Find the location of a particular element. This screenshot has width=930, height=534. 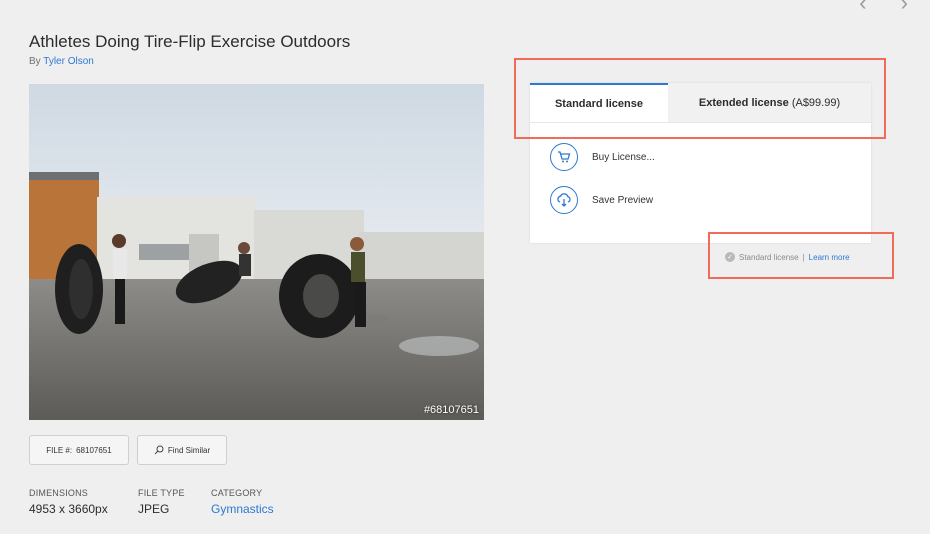

tab-standard-license-label: Standard license is located at coordinates (599, 103).